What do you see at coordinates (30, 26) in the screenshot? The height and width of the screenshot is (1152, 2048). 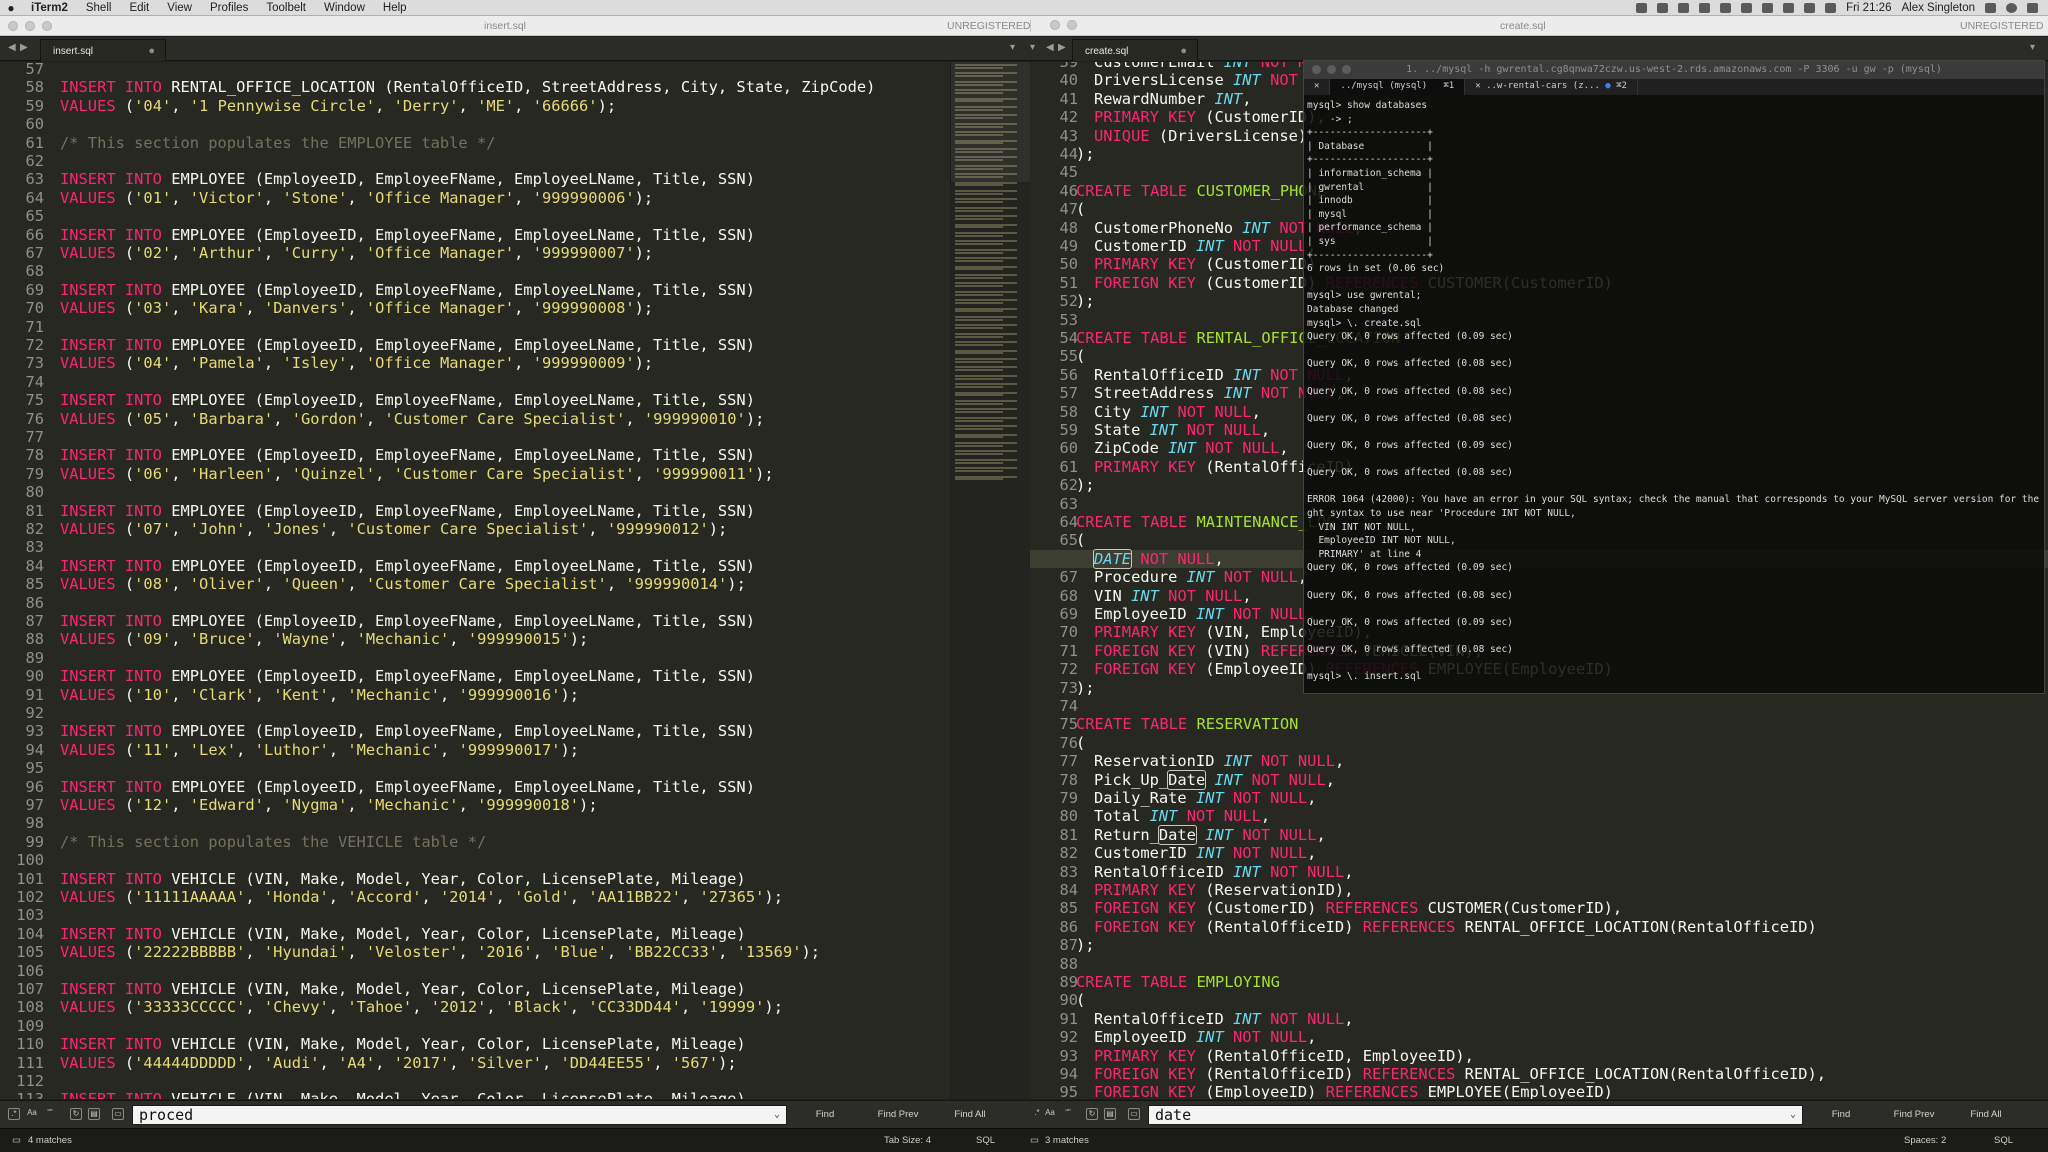 I see `minimize-window-button` at bounding box center [30, 26].